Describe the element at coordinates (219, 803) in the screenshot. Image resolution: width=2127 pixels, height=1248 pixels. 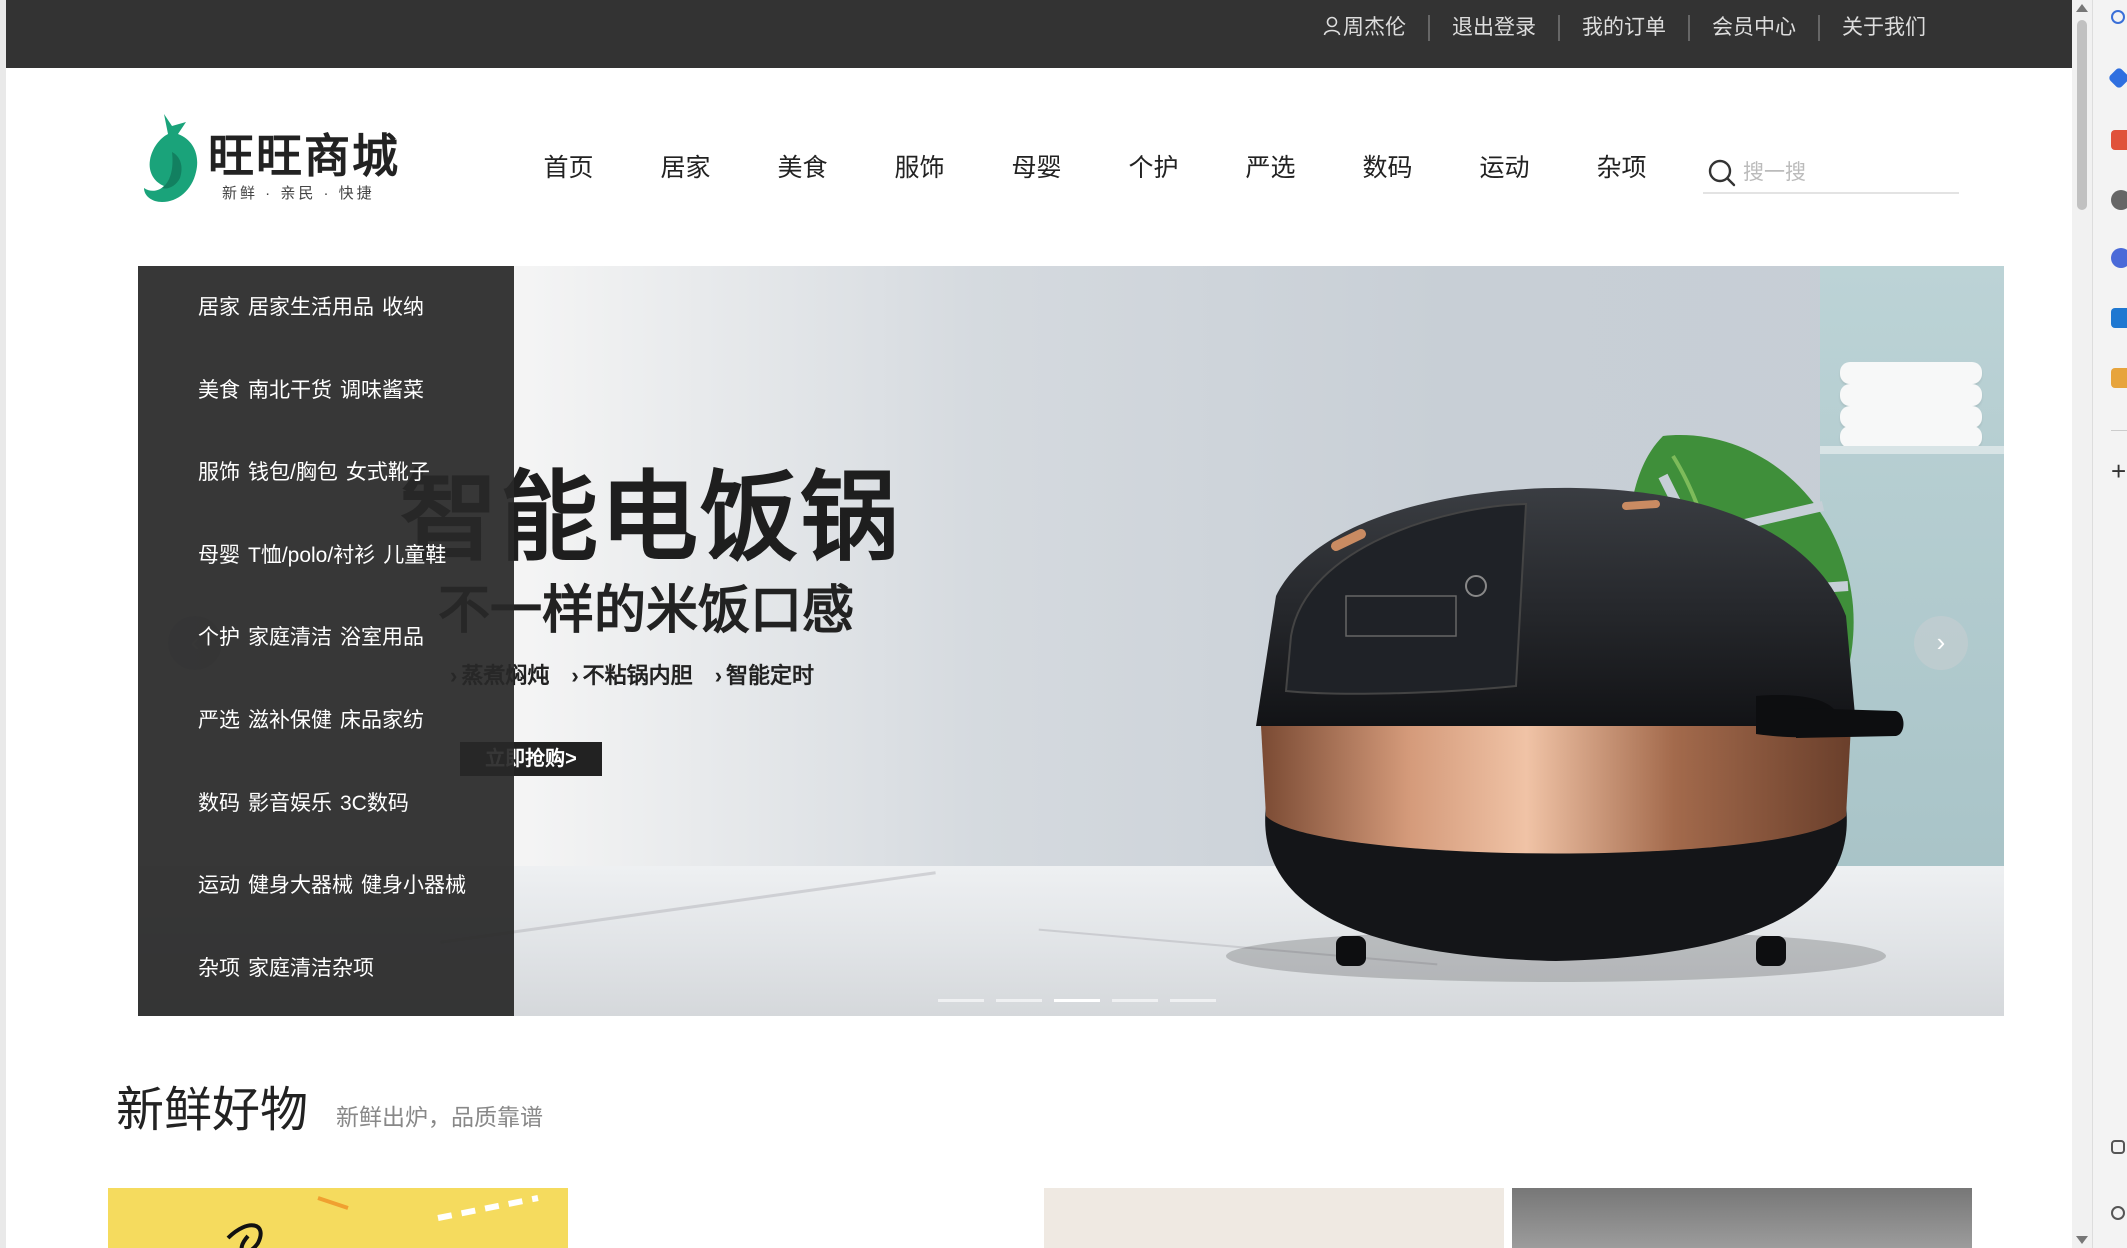
I see `category-name: 数码` at that location.